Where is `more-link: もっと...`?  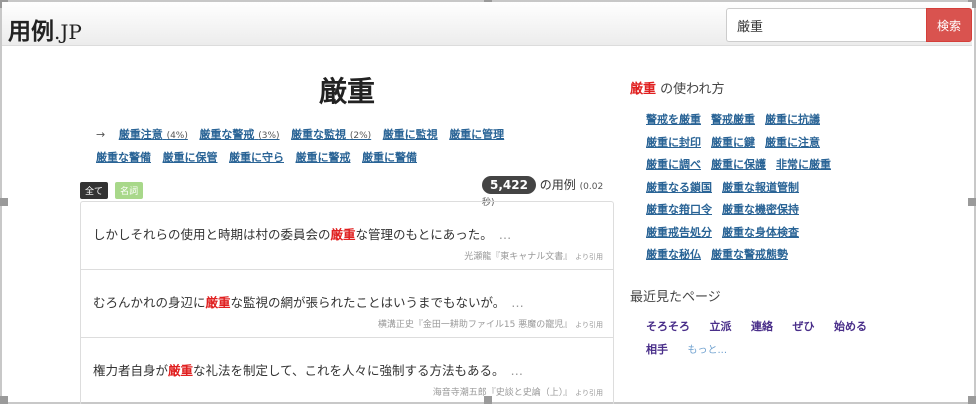 more-link: もっと... is located at coordinates (708, 350).